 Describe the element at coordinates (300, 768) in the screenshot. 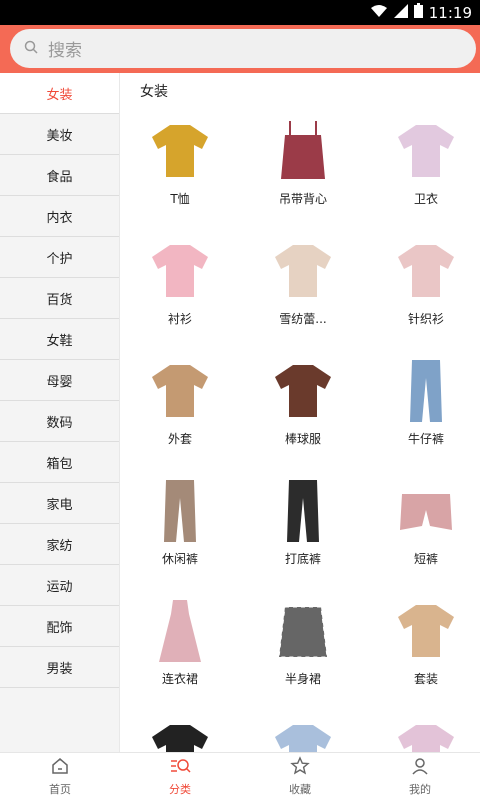

I see `star-icon` at that location.